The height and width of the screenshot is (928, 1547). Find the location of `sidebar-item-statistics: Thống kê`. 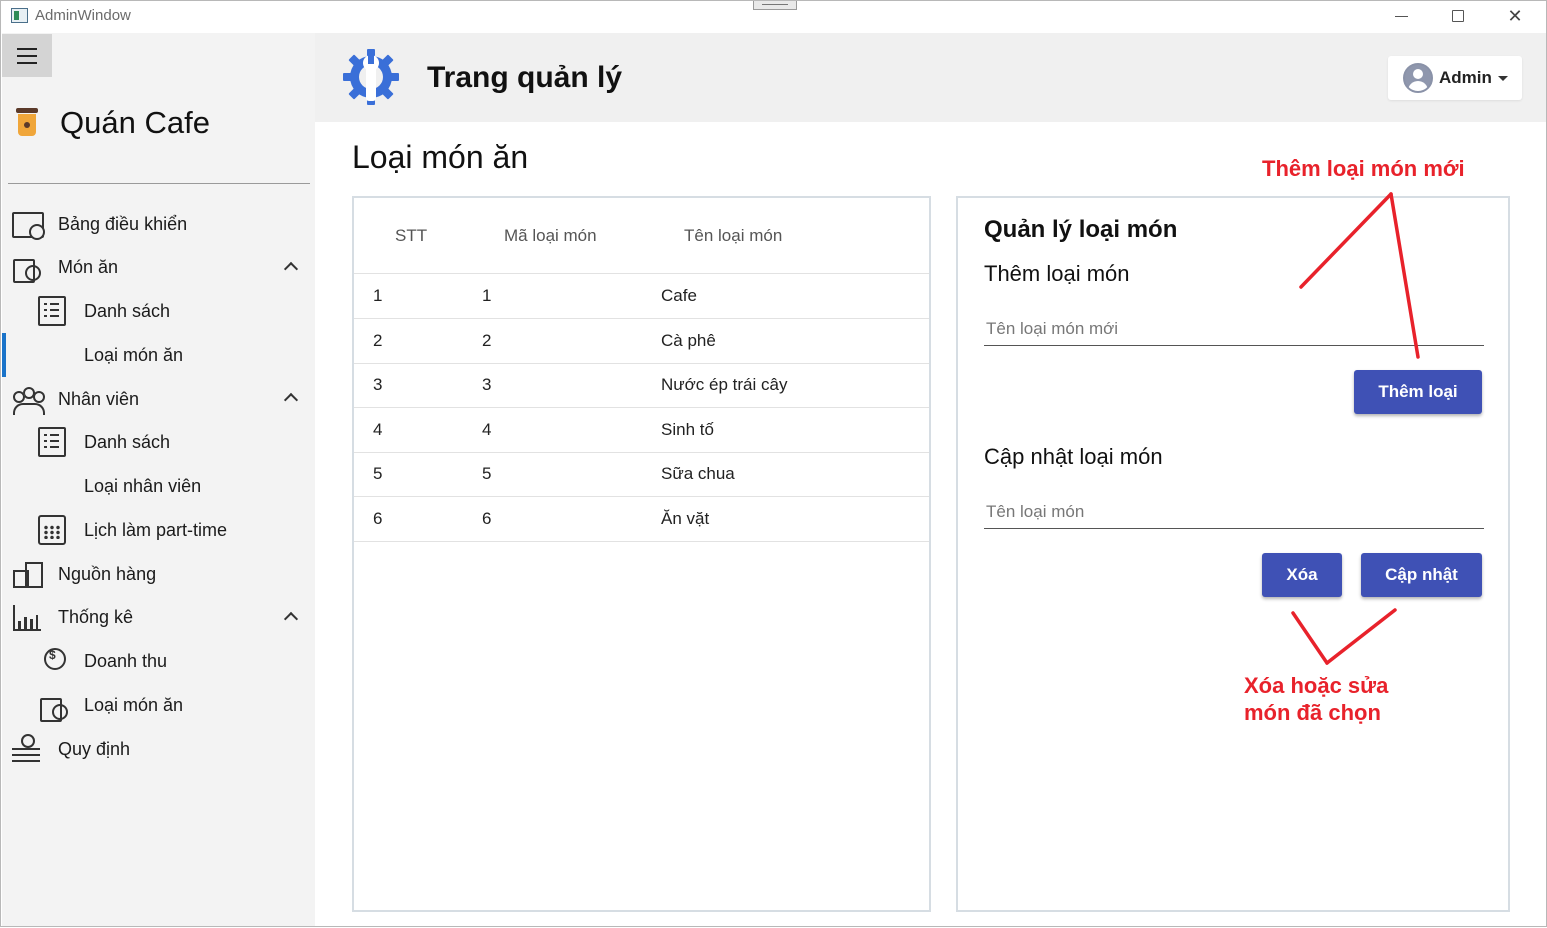

sidebar-item-statistics: Thống kê is located at coordinates (72, 617).